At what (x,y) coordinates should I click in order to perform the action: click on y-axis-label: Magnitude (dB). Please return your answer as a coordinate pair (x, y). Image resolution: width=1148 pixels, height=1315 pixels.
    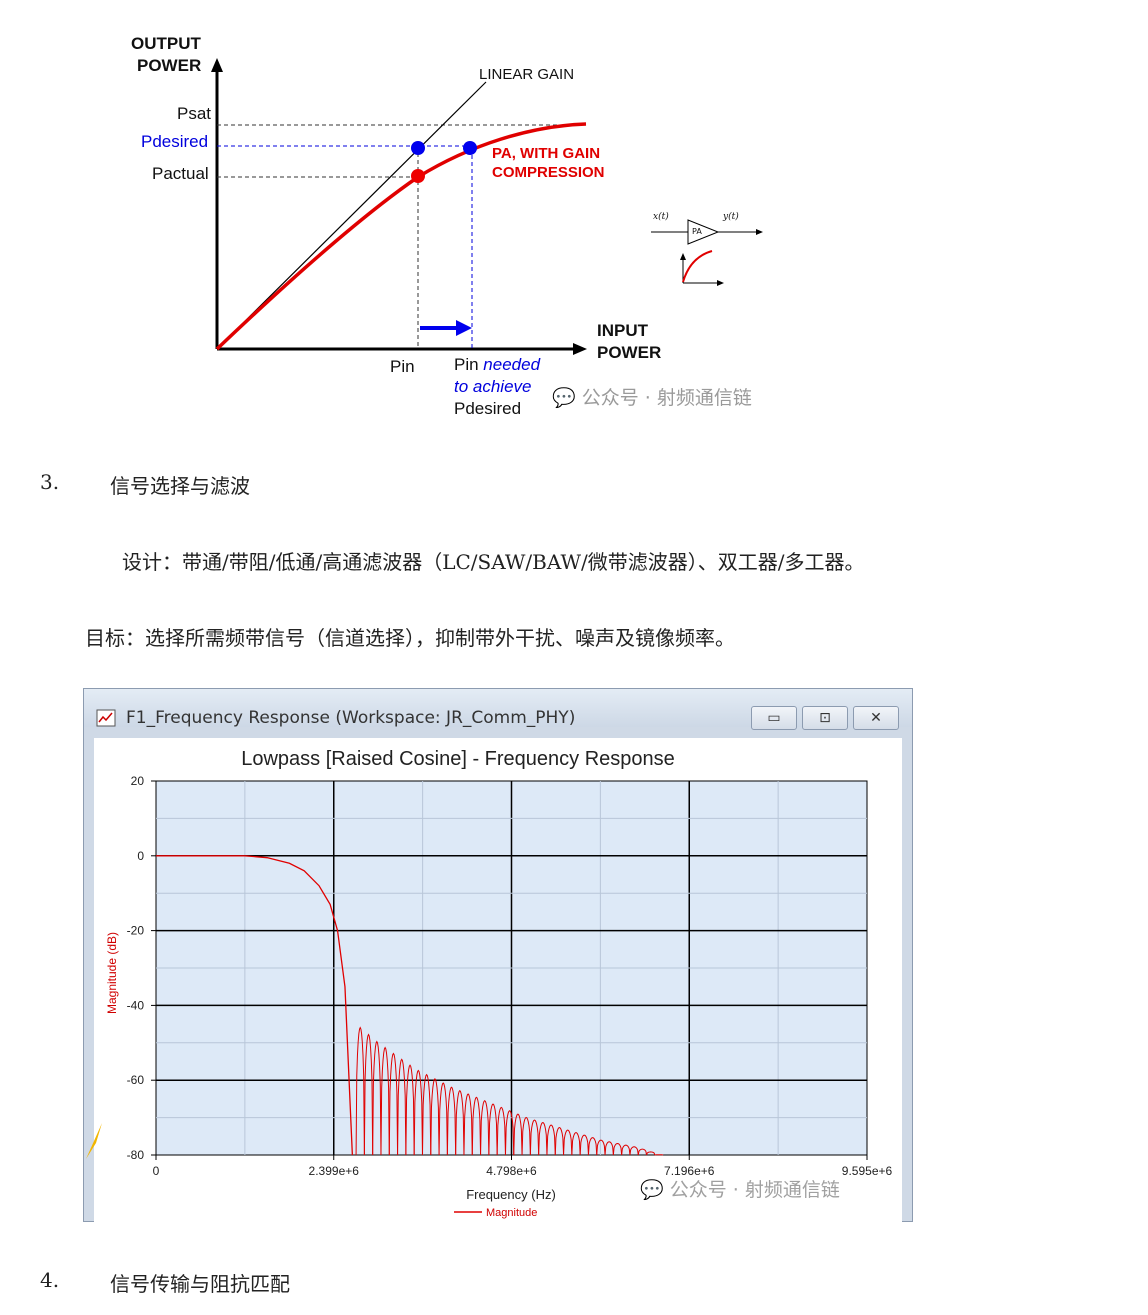
    Looking at the image, I should click on (112, 973).